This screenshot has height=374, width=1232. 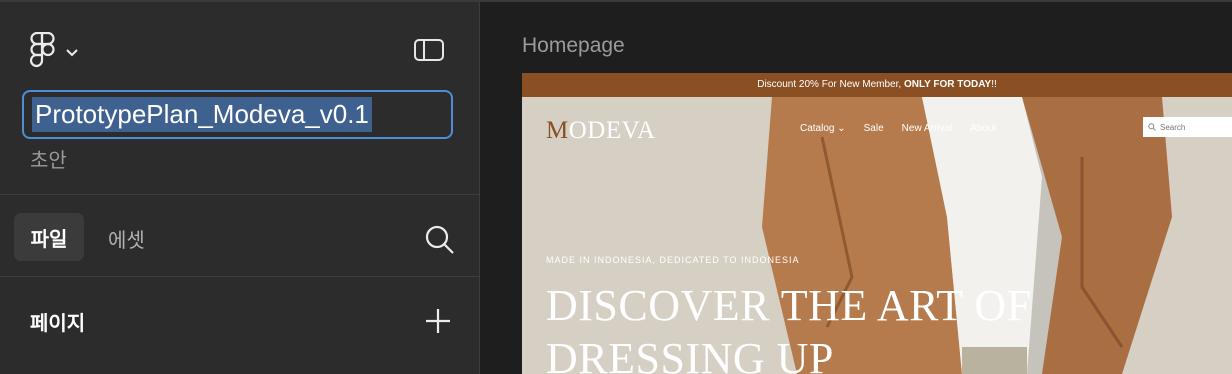 What do you see at coordinates (830, 84) in the screenshot?
I see `promo-text: Discount 20% For New Member,` at bounding box center [830, 84].